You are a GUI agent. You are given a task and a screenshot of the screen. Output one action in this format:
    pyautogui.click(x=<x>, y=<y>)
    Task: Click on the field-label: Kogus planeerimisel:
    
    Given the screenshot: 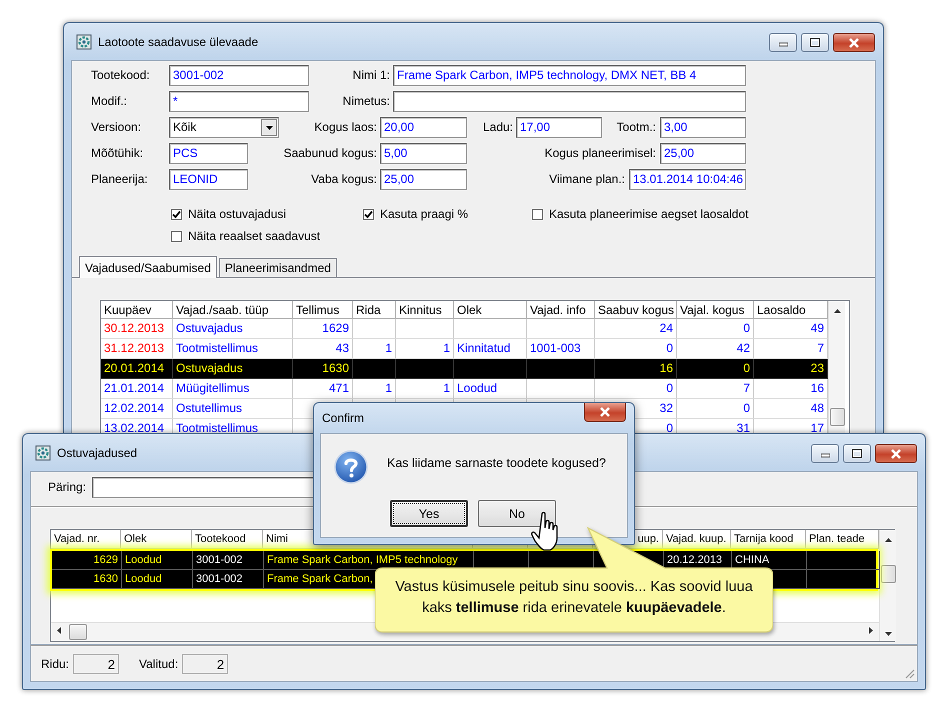 What is the action you would take?
    pyautogui.click(x=600, y=153)
    